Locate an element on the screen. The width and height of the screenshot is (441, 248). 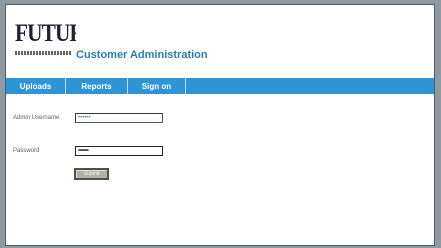
admin-username-label: Admin Username is located at coordinates (36, 118).